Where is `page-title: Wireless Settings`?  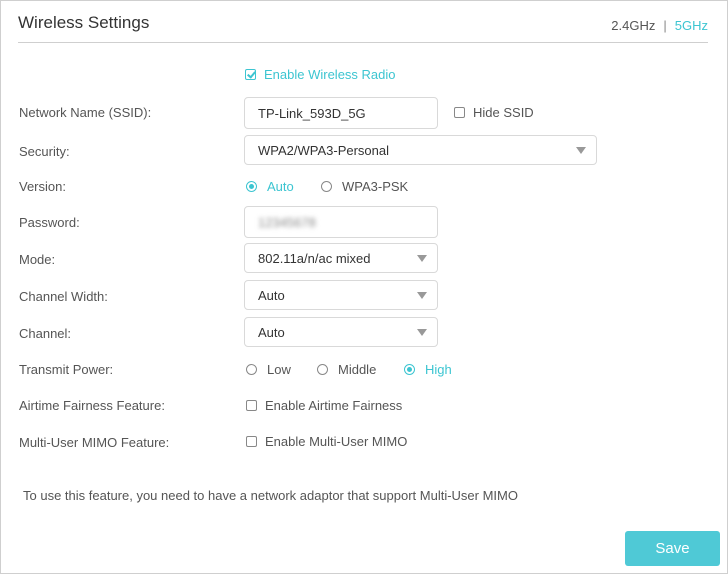 page-title: Wireless Settings is located at coordinates (84, 22).